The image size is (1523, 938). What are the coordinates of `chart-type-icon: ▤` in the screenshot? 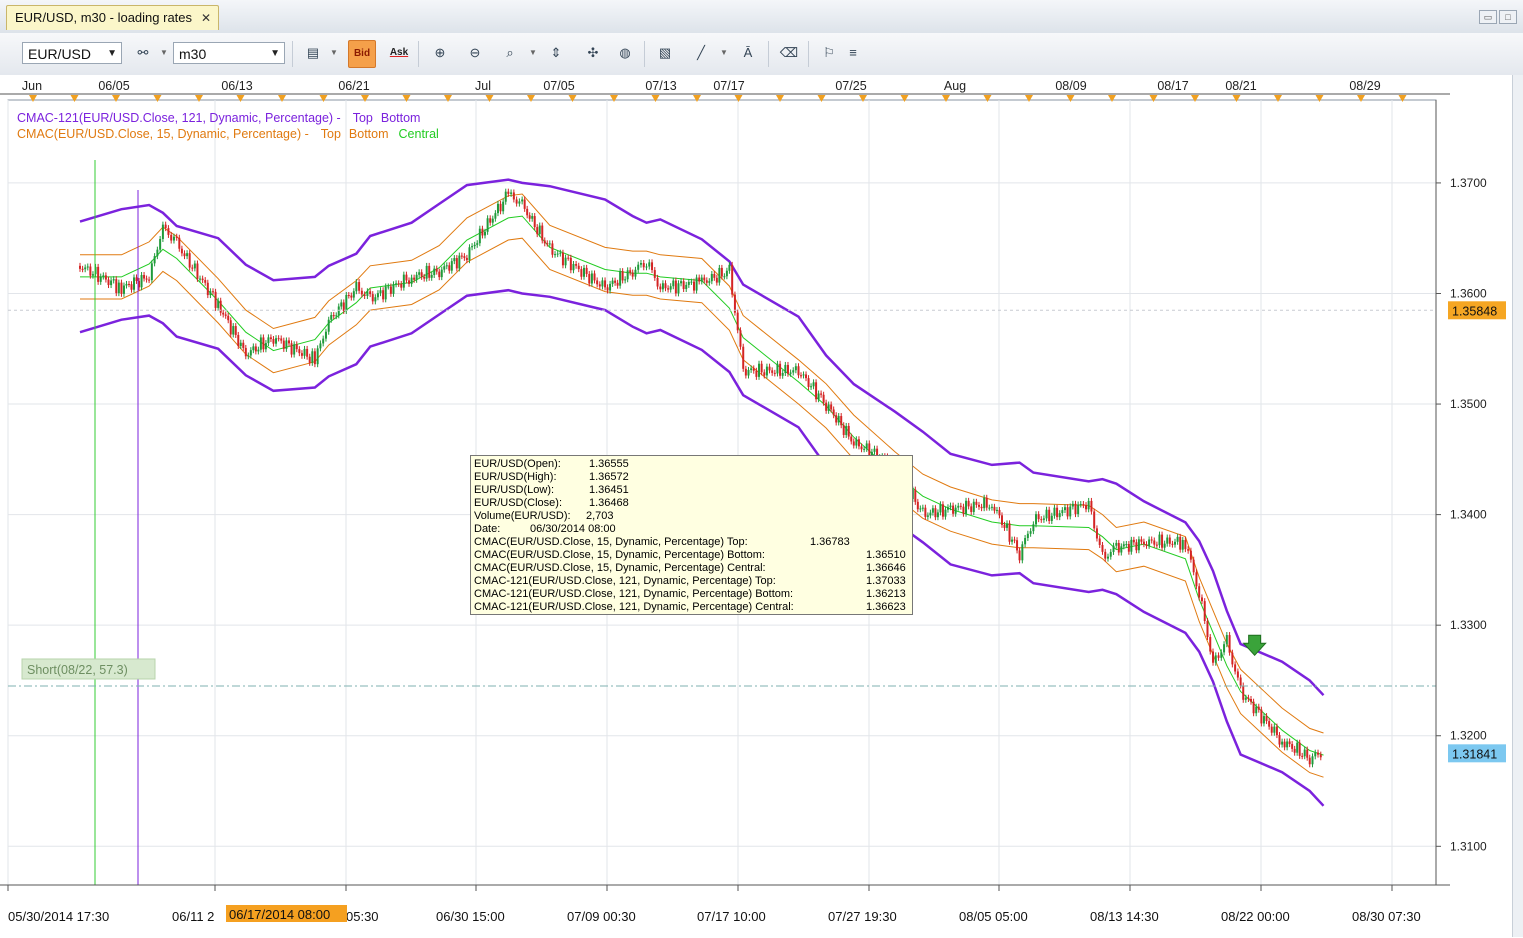 It's located at (313, 53).